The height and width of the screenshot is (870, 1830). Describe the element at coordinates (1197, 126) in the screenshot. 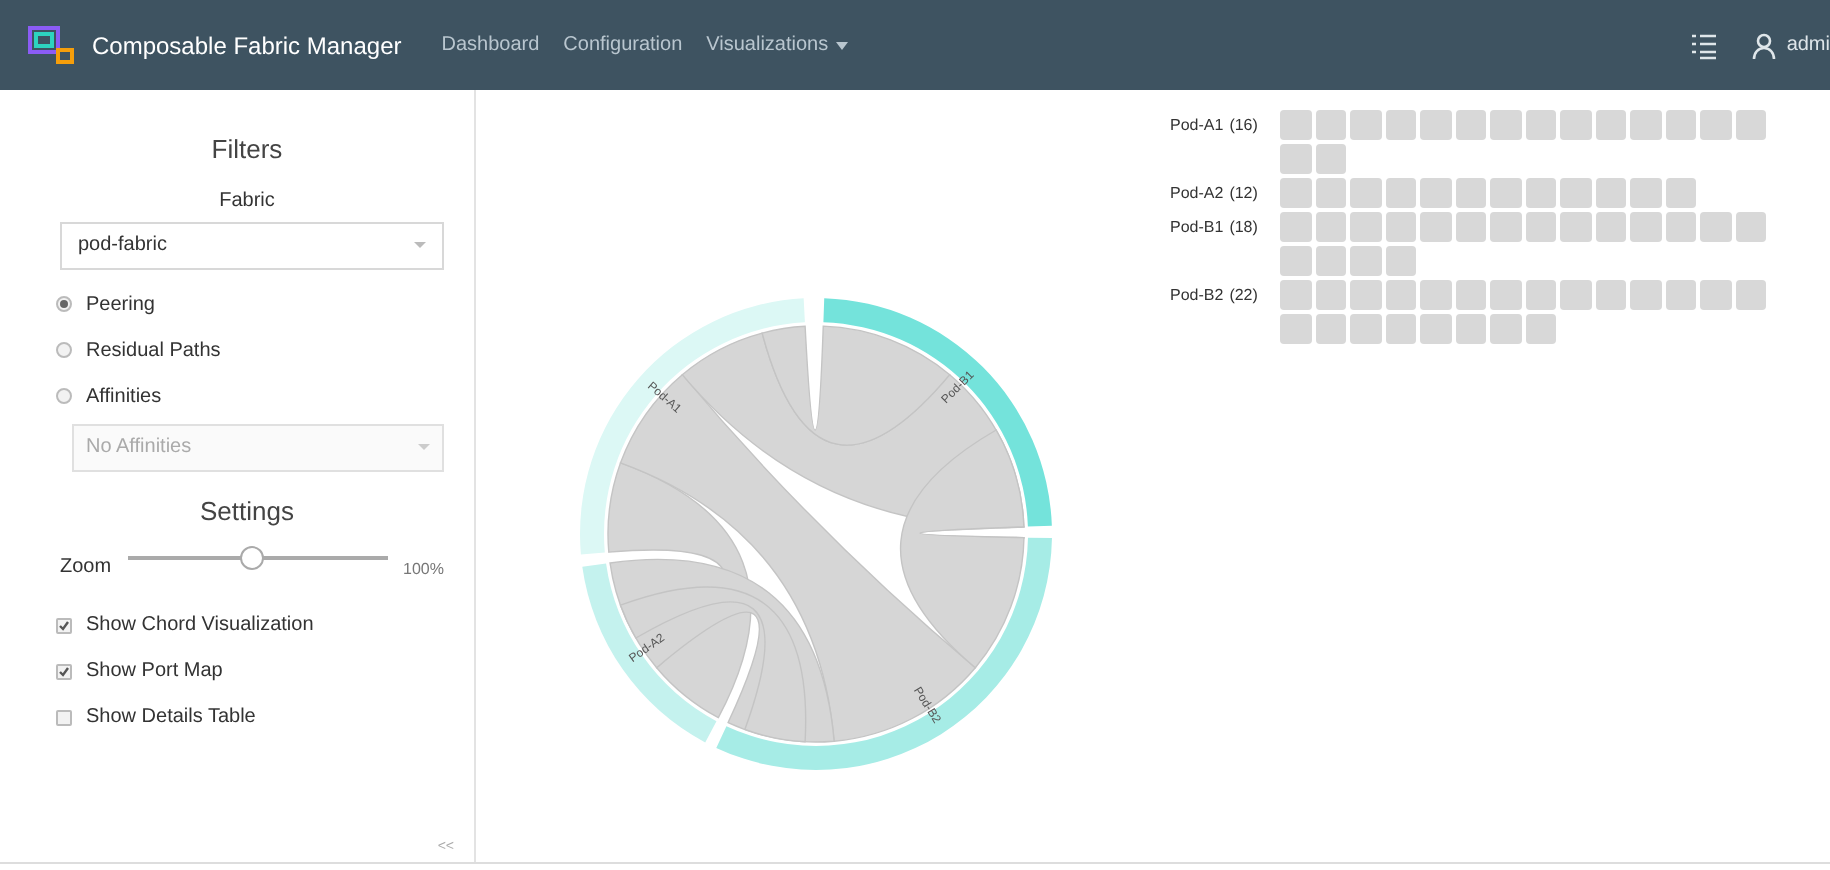

I see `pod-name: Pod-A1` at that location.